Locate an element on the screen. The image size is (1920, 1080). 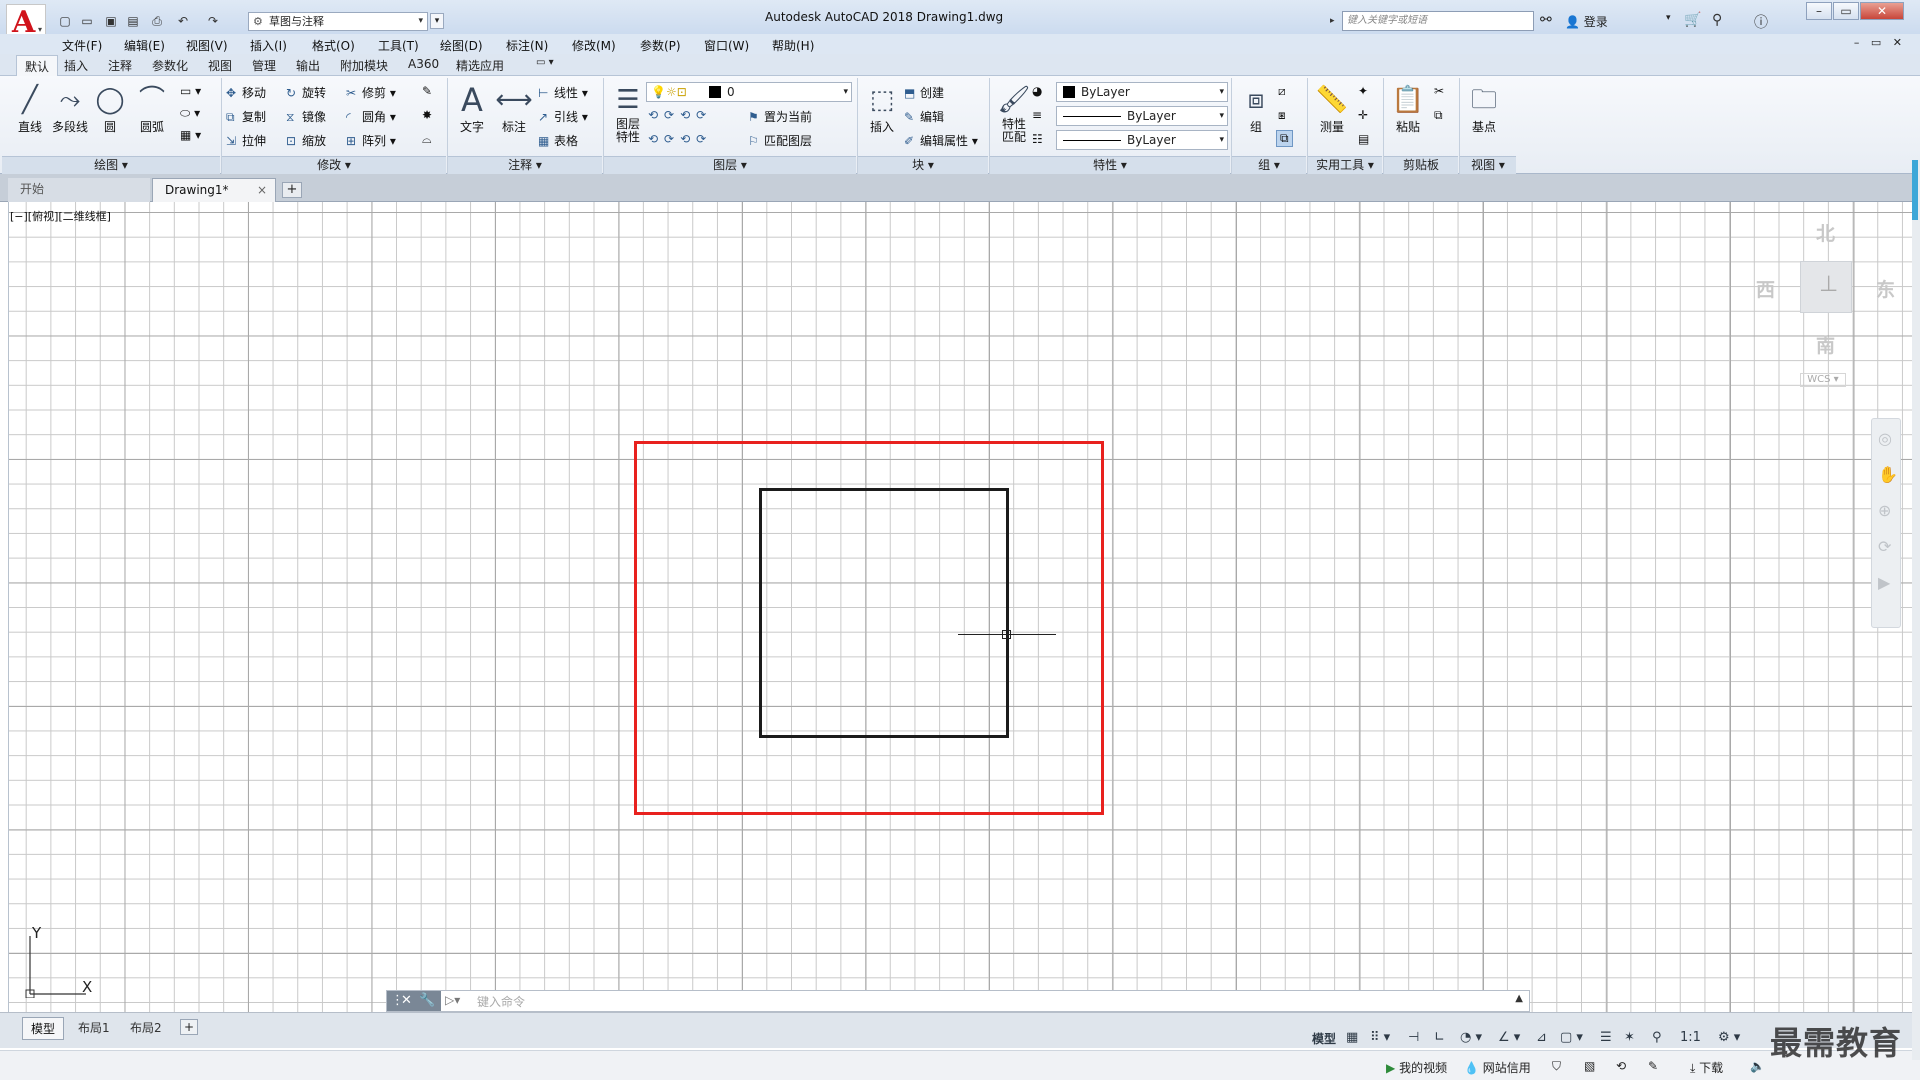
my-video-button: ▶ 我的视频 is located at coordinates (1416, 1067).